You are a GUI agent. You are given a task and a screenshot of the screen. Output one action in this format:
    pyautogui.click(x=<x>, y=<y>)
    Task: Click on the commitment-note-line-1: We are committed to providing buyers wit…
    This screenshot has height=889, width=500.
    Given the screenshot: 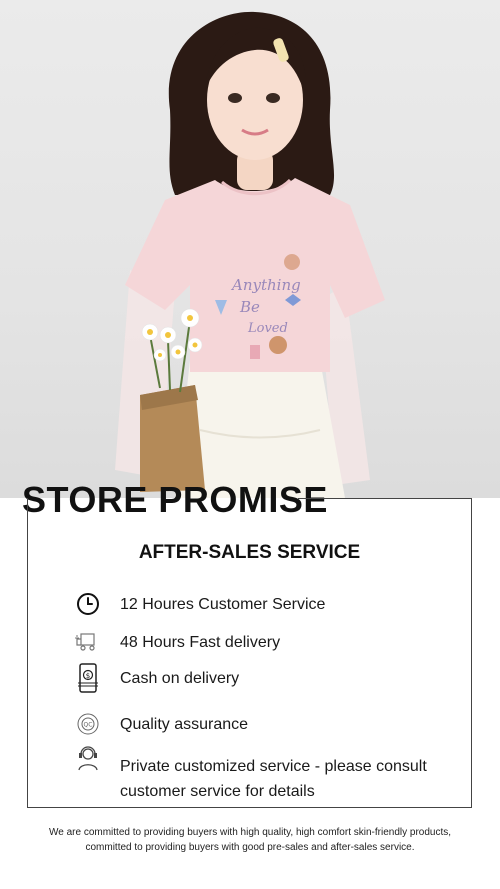 What is the action you would take?
    pyautogui.click(x=250, y=832)
    